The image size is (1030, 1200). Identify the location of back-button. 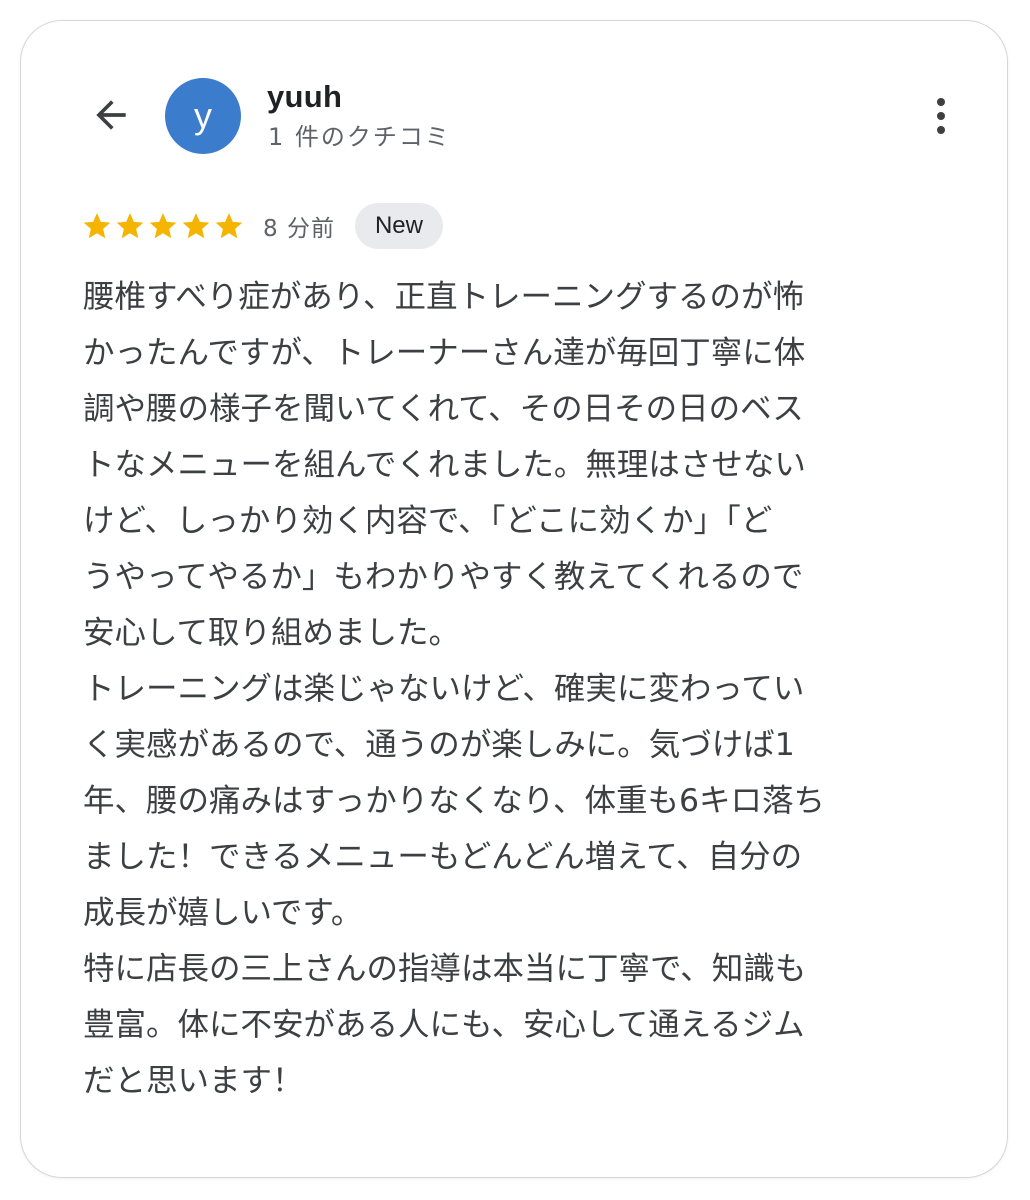
(111, 115).